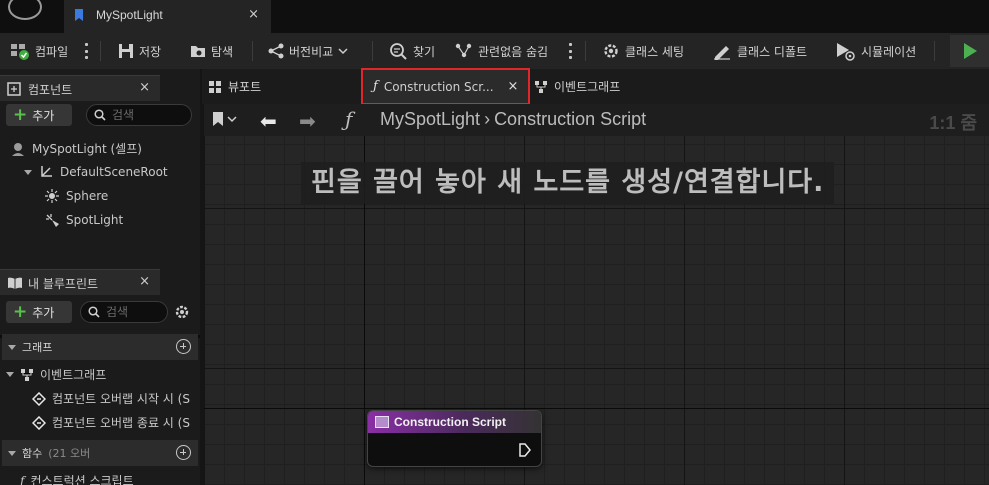 The height and width of the screenshot is (485, 989). What do you see at coordinates (167, 16) in the screenshot?
I see `document-tab-myspotlight: MySpotLight ×` at bounding box center [167, 16].